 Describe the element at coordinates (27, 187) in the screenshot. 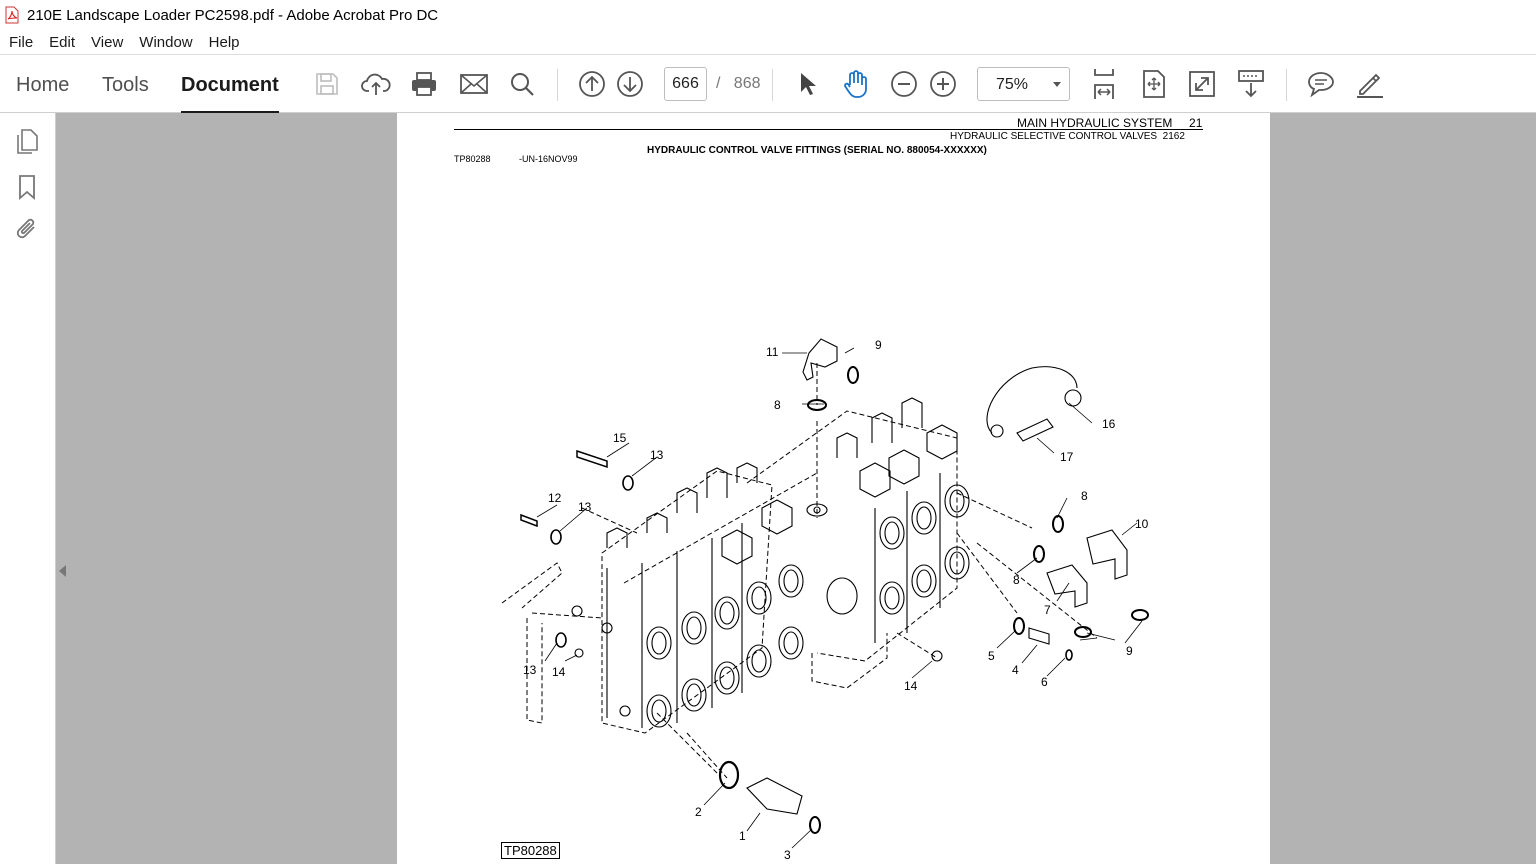

I see `bookmarks-icon` at that location.